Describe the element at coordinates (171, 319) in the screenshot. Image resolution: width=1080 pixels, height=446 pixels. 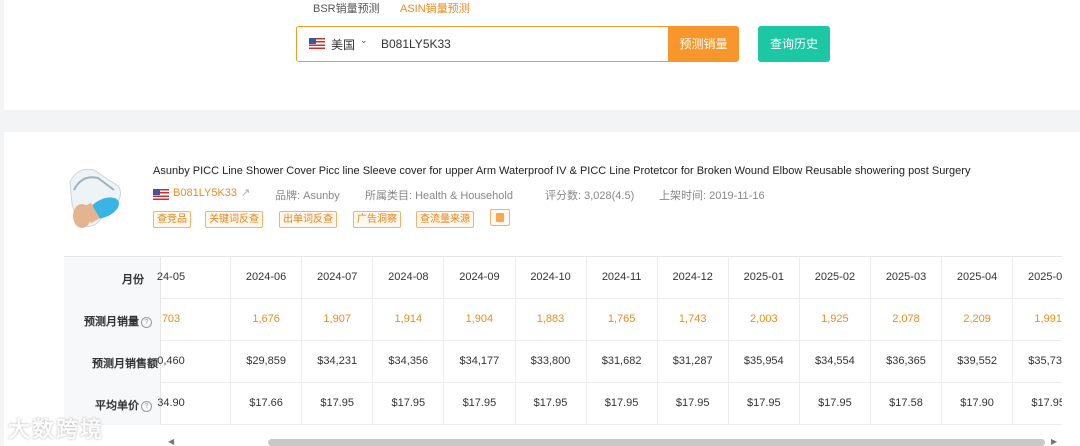
I see `sales-cell: 703` at that location.